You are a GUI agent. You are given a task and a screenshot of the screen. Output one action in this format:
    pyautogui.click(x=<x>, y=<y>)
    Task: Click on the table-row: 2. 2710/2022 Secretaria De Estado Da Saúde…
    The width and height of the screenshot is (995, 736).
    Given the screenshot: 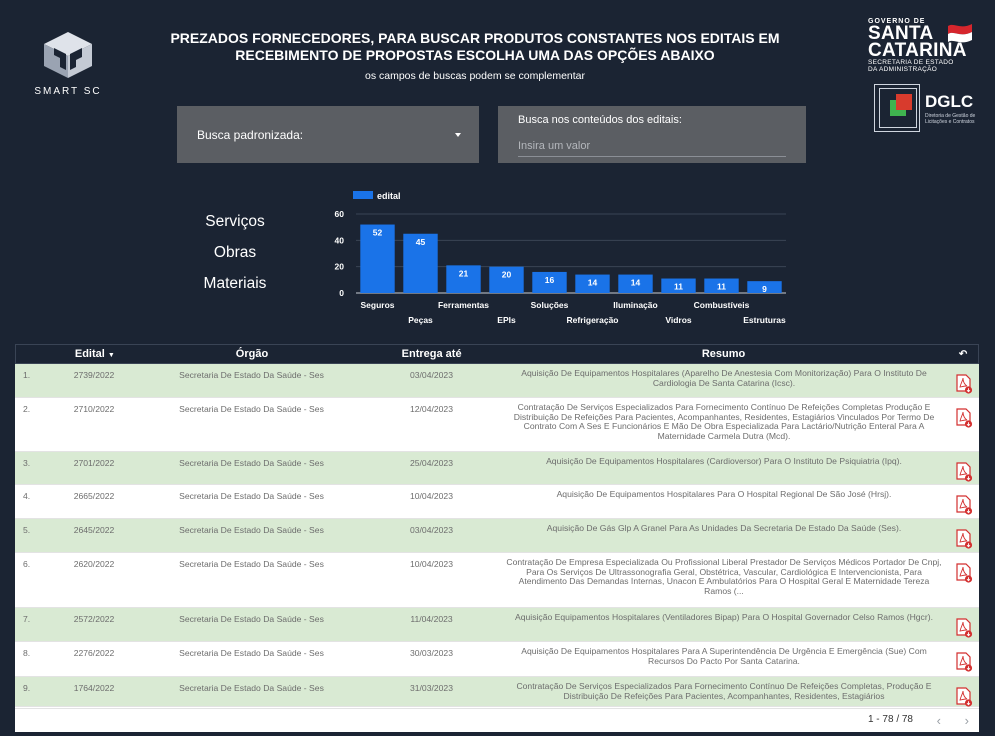 What is the action you would take?
    pyautogui.click(x=497, y=425)
    